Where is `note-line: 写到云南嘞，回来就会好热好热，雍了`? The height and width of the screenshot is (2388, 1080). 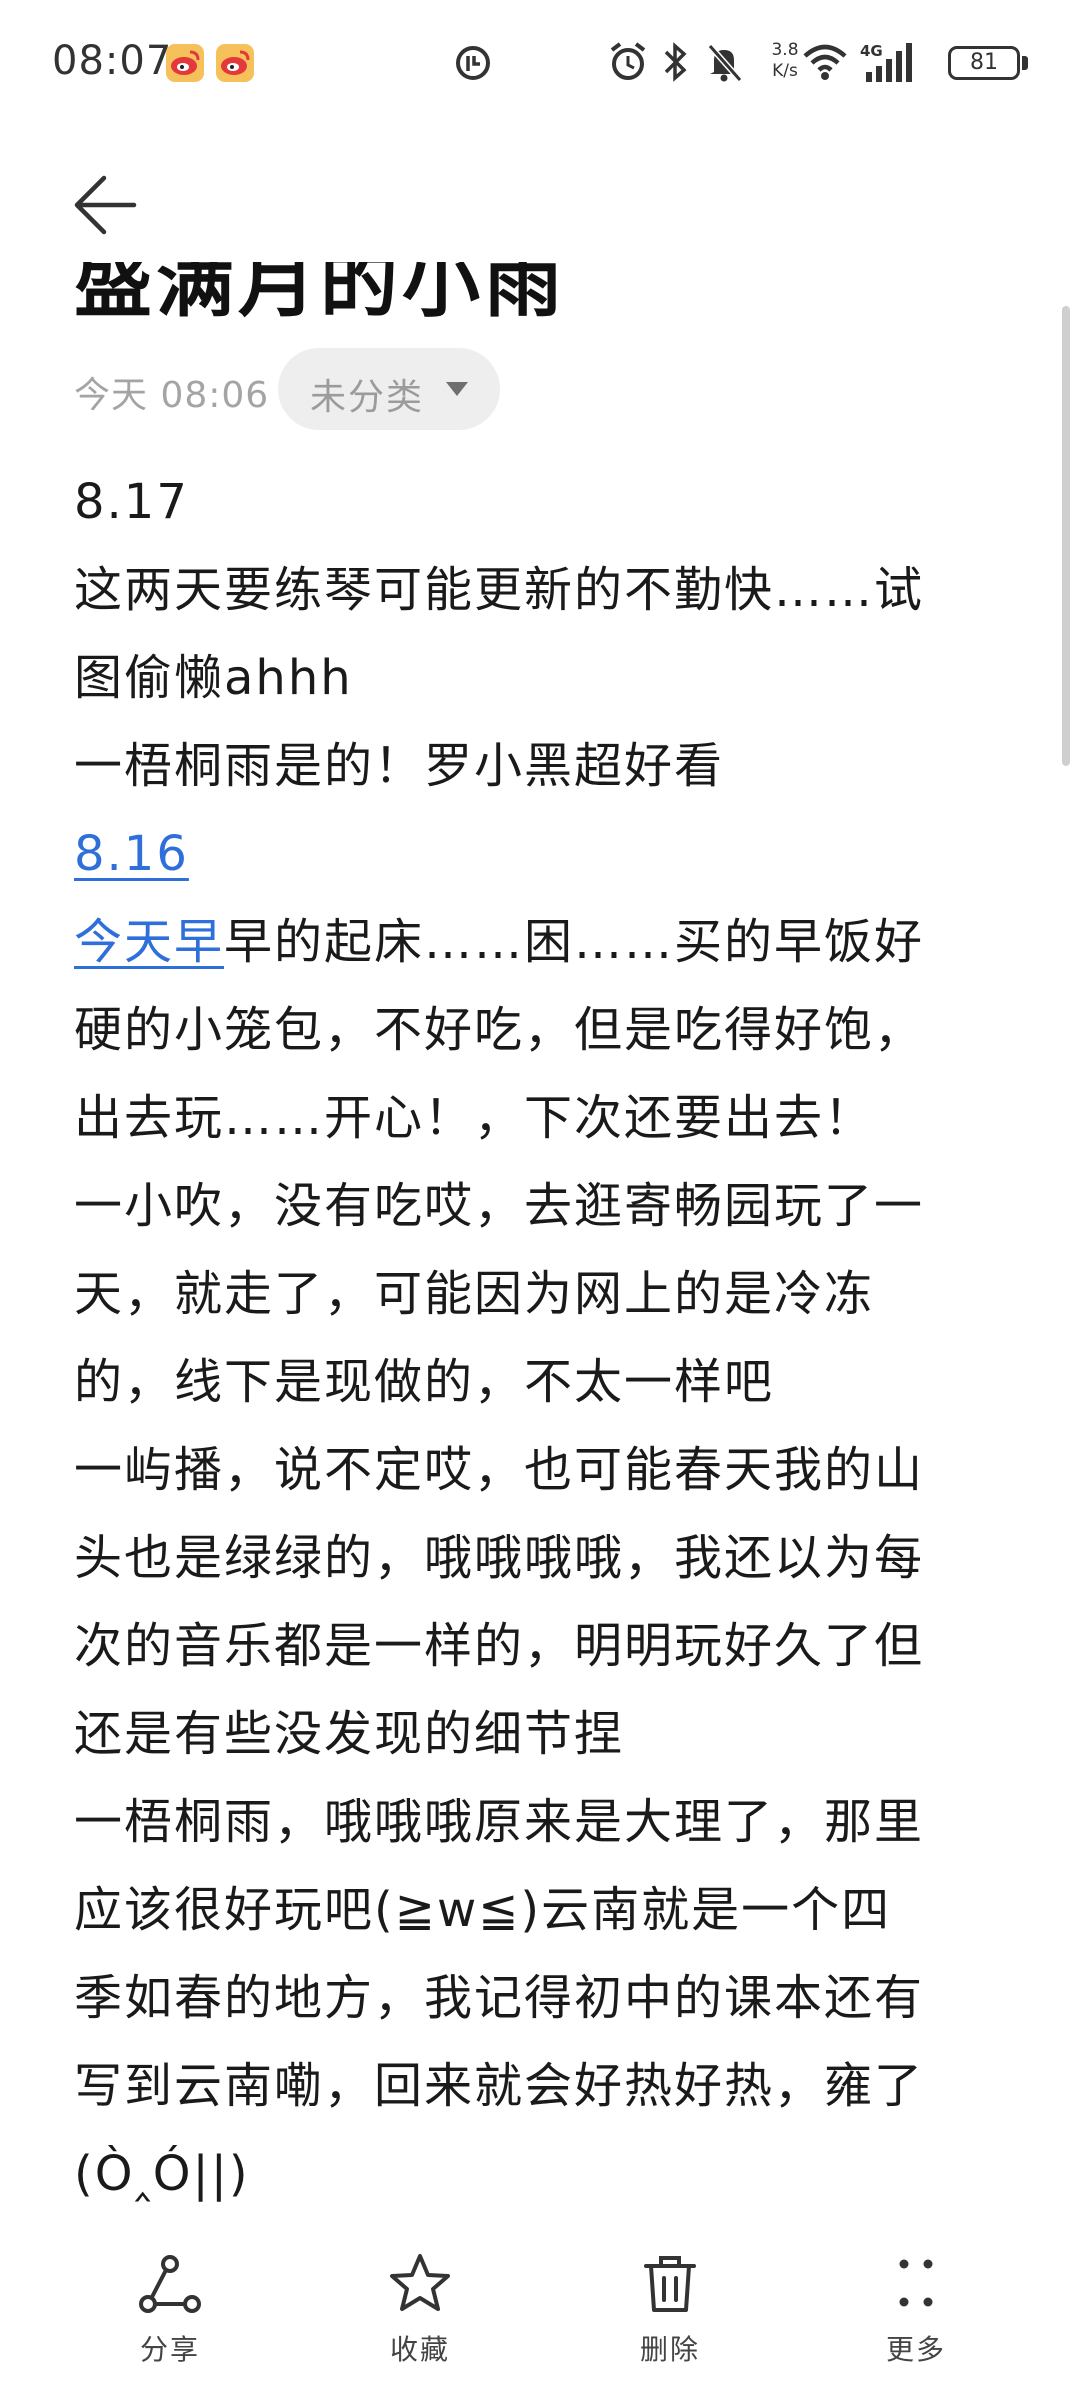 note-line: 写到云南嘞，回来就会好热好热，雍了 is located at coordinates (499, 2086).